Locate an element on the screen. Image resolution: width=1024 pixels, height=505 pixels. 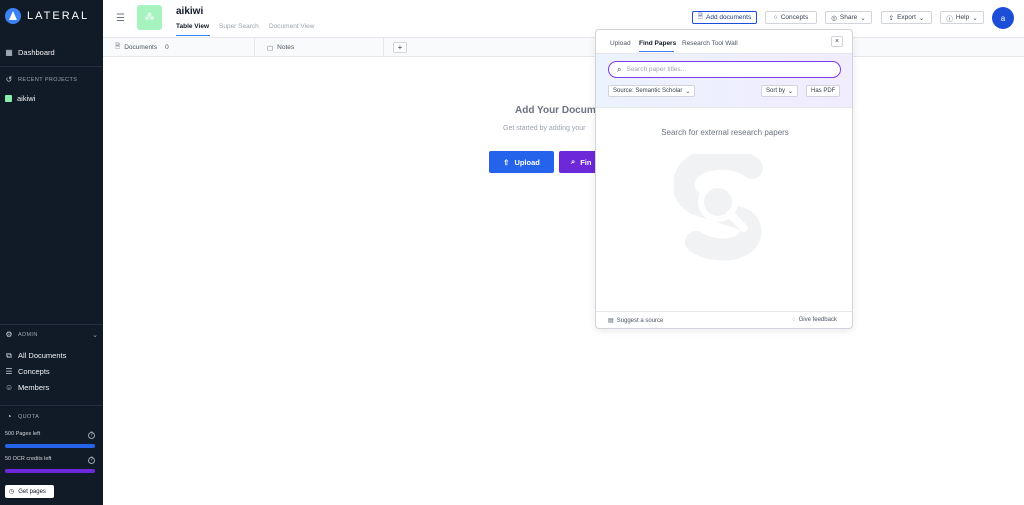
gear-icon: ⚙ is located at coordinates (9, 334).